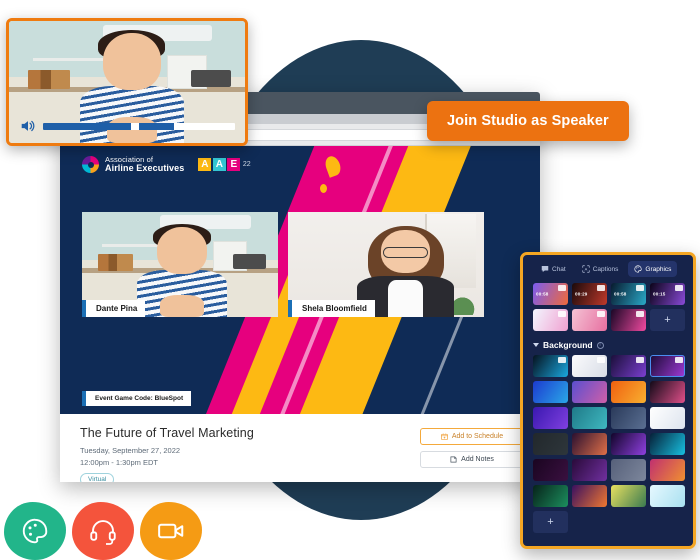 The height and width of the screenshot is (560, 700). I want to click on calendar-icon, so click(444, 436).